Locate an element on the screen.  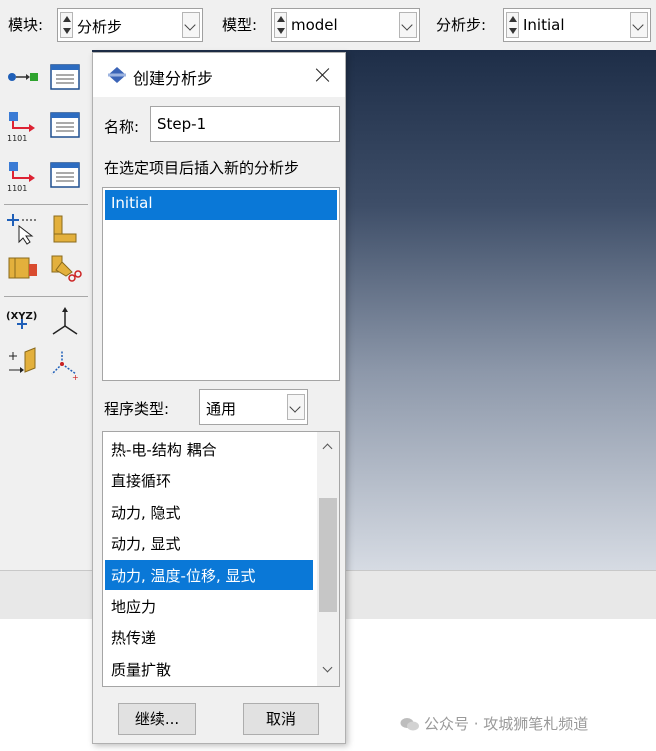
procedure-list-item: 动力, 显式 is located at coordinates (209, 543).